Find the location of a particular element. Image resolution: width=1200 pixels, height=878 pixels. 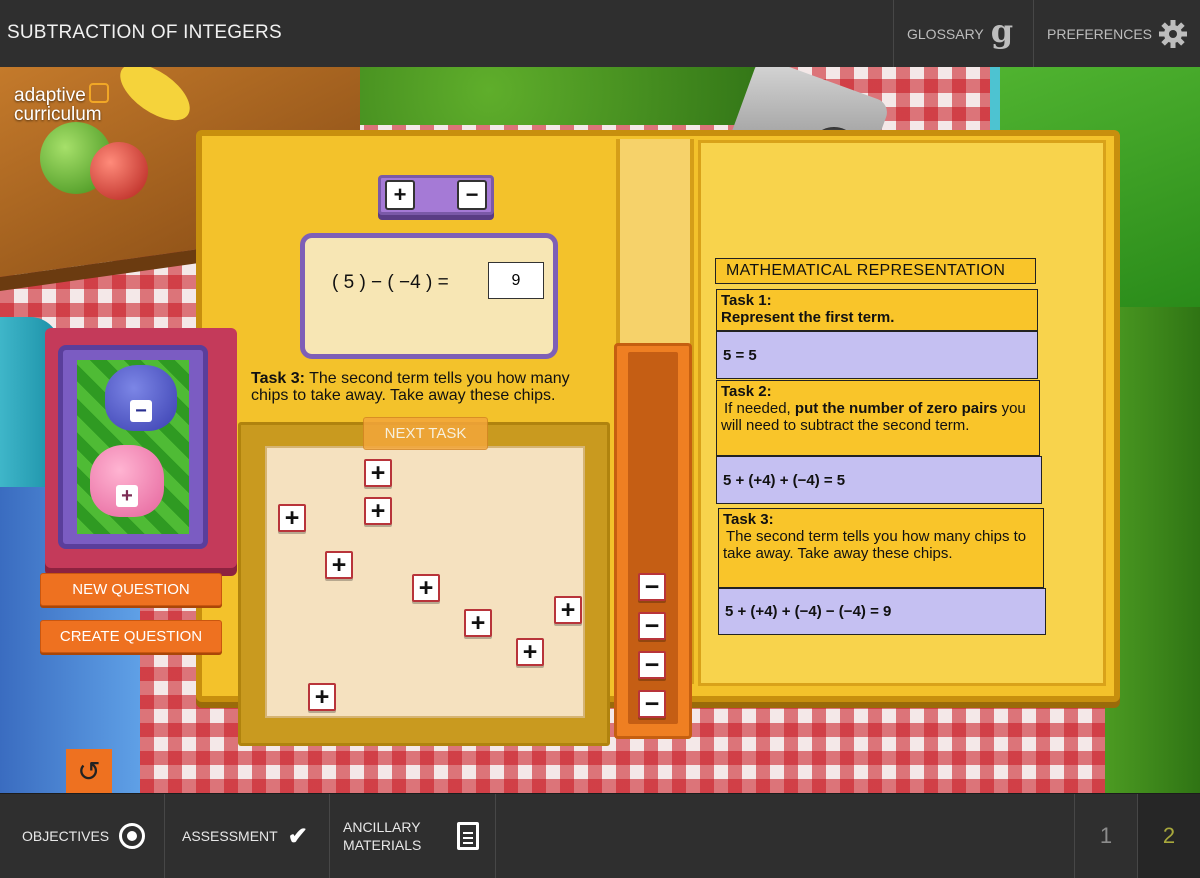

plus-toggle-button: + is located at coordinates (400, 195).